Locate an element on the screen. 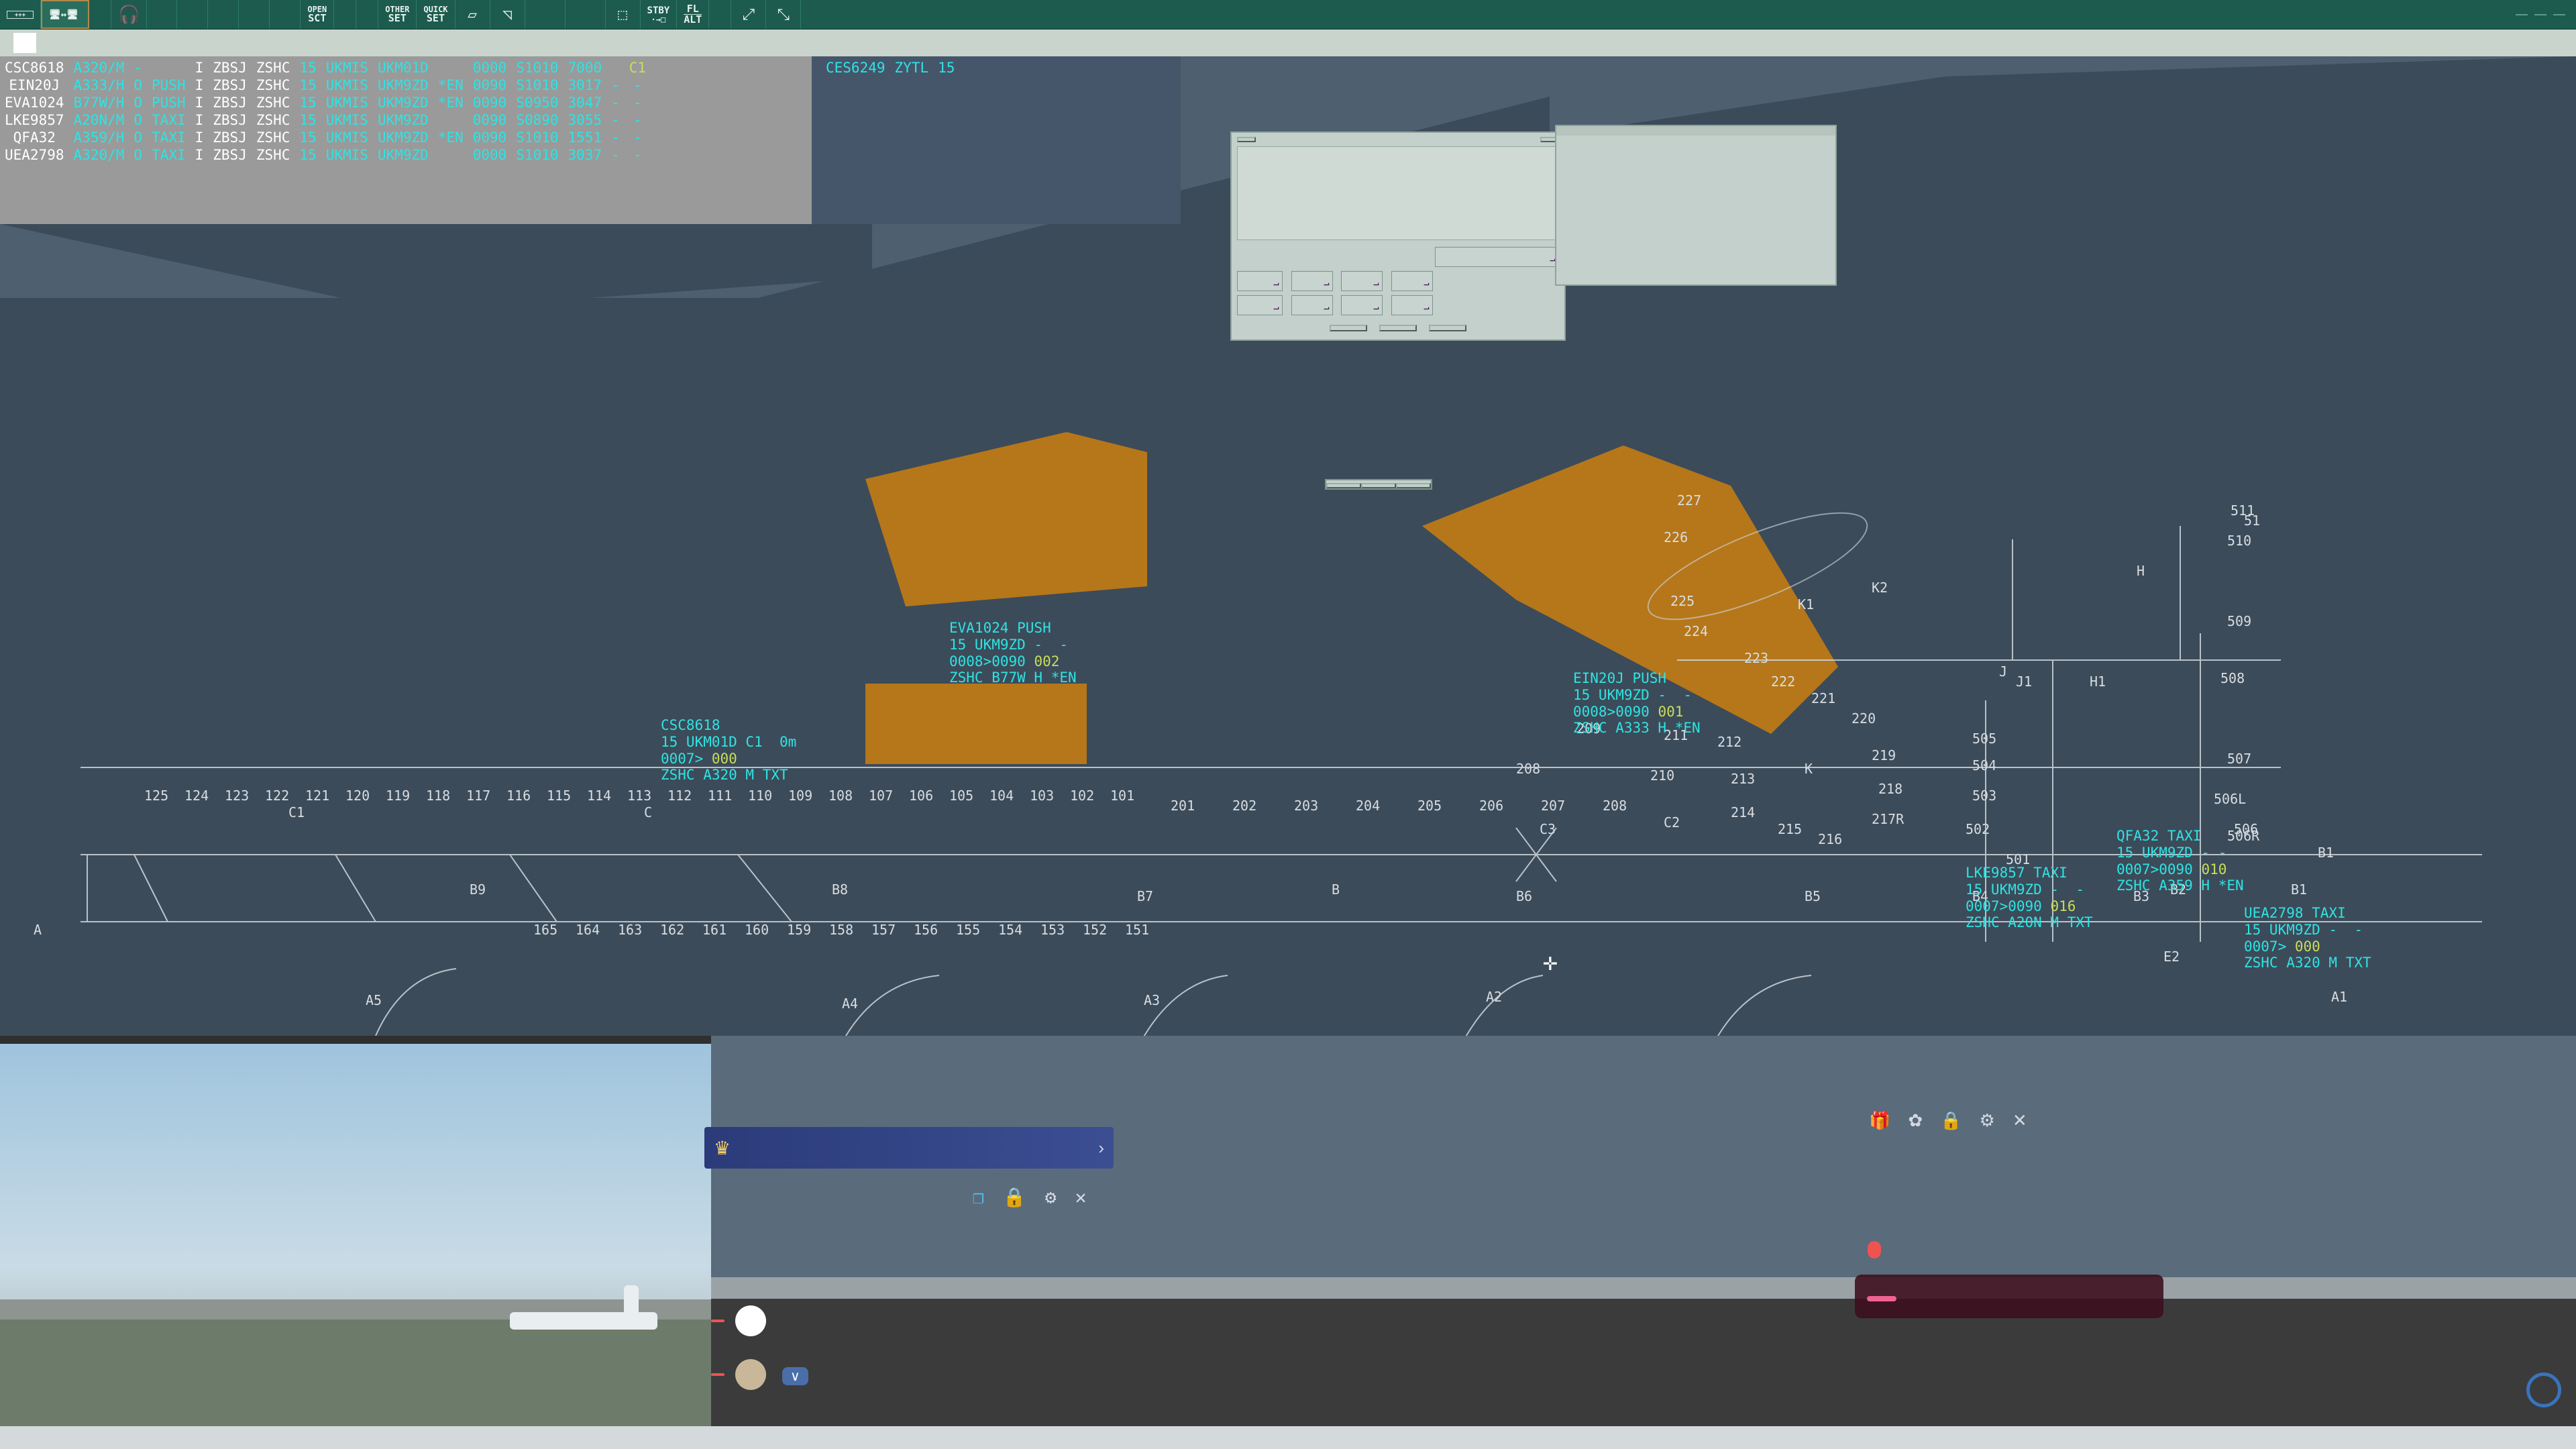 The image size is (2576, 1449). arr-cell-dep: ZYTL is located at coordinates (912, 67).